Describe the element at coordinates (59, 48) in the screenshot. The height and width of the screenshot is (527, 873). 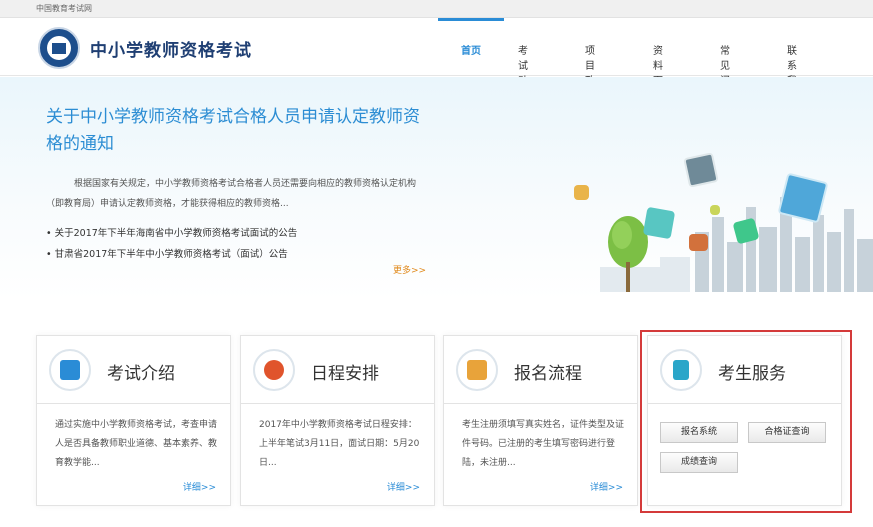
I see `logo-icon` at that location.